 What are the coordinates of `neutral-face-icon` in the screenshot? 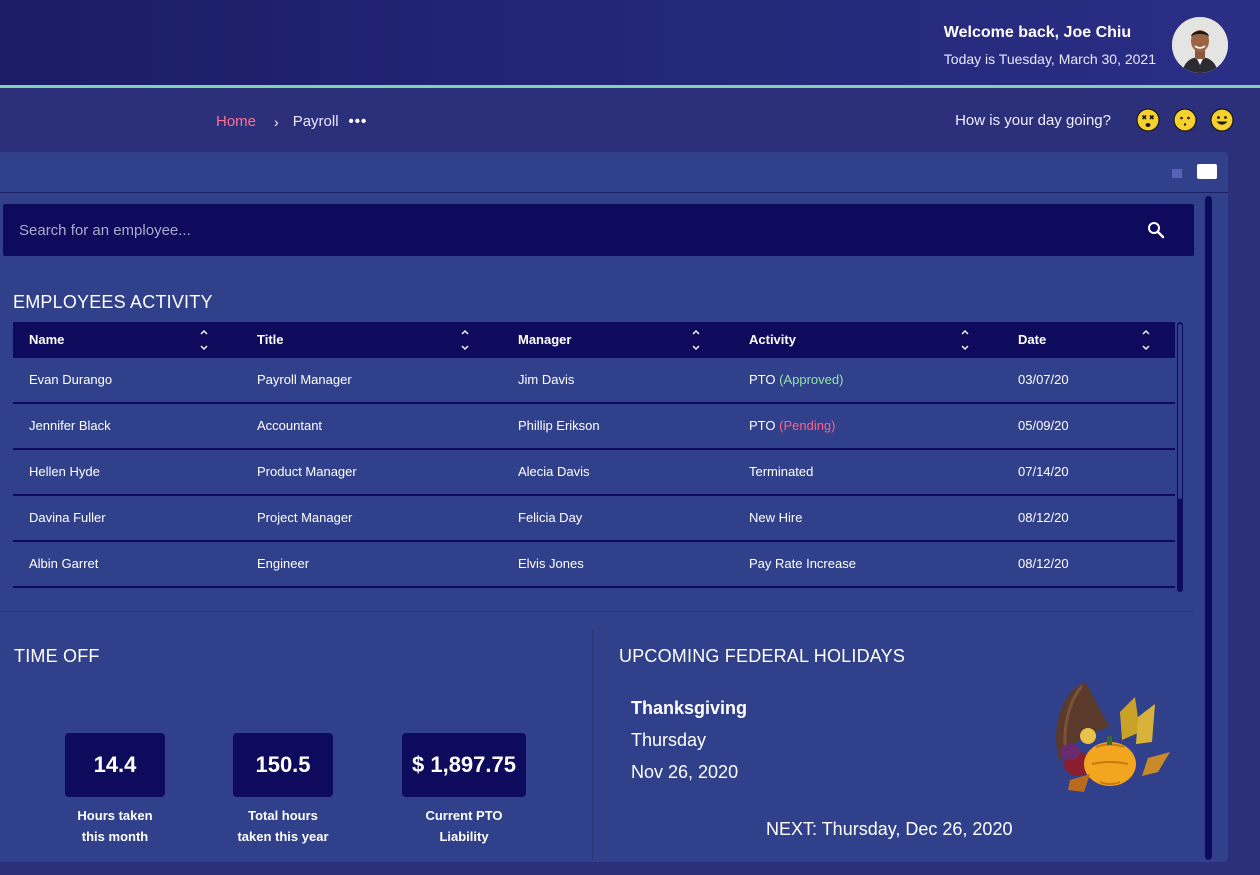 It's located at (1185, 120).